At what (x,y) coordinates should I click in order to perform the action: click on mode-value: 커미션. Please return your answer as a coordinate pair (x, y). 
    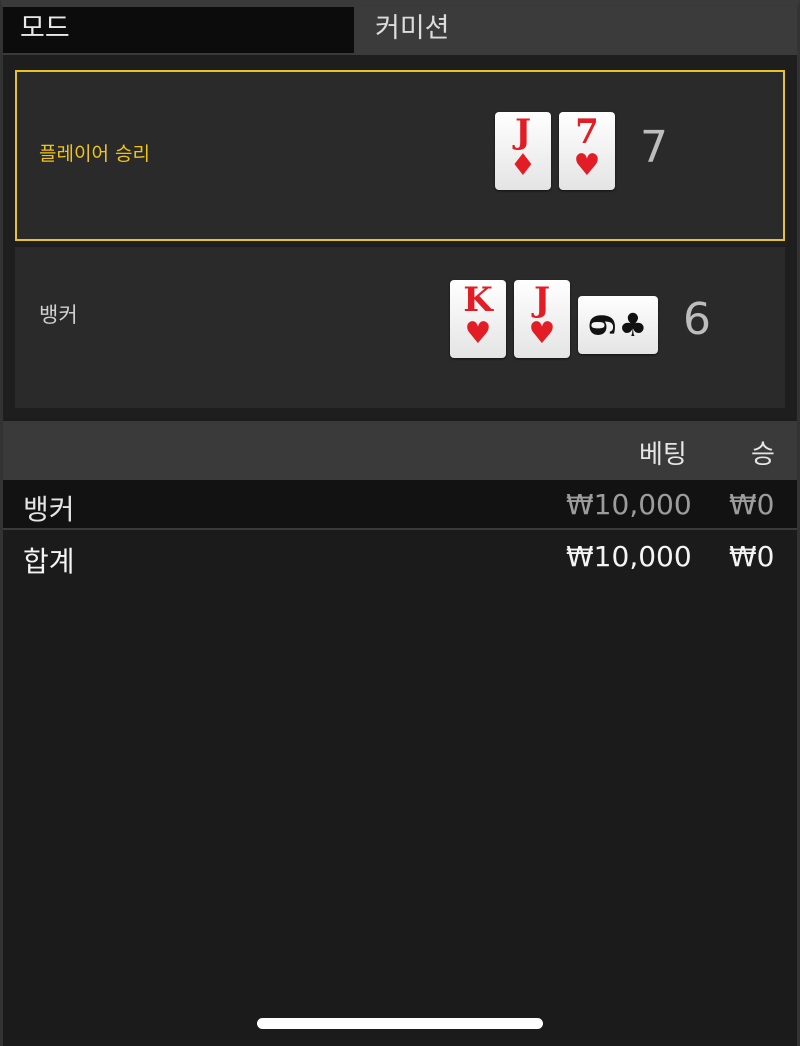
    Looking at the image, I should click on (577, 30).